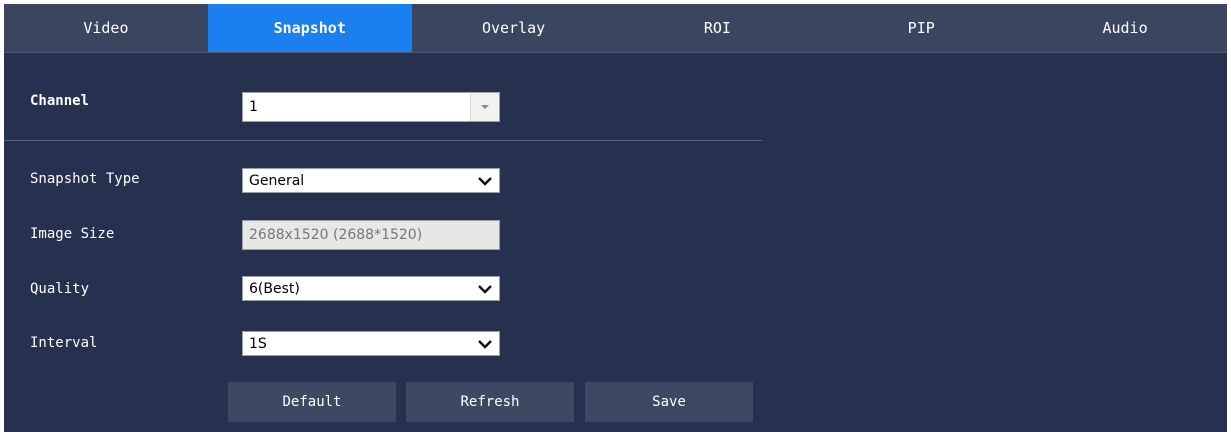  What do you see at coordinates (277, 180) in the screenshot?
I see `snapshot-type-value: General` at bounding box center [277, 180].